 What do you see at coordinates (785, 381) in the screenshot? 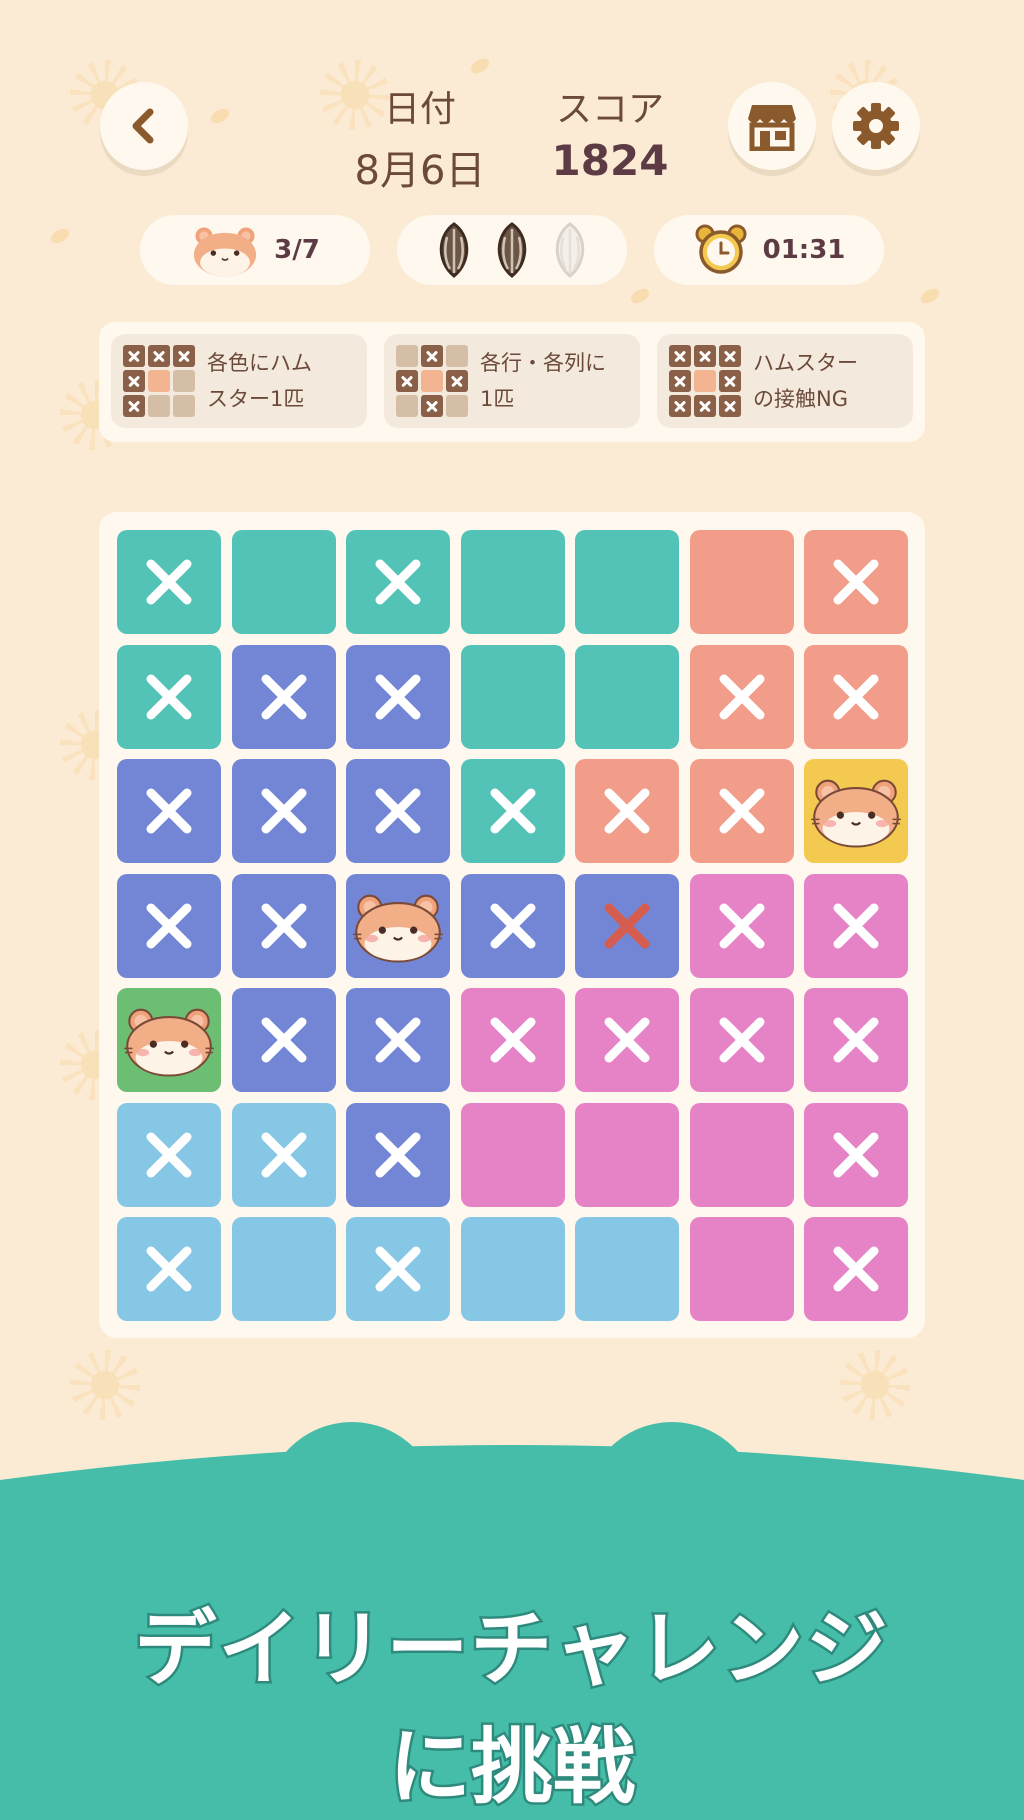
I see `rule-no-touching: ハムスター の接触NG` at bounding box center [785, 381].